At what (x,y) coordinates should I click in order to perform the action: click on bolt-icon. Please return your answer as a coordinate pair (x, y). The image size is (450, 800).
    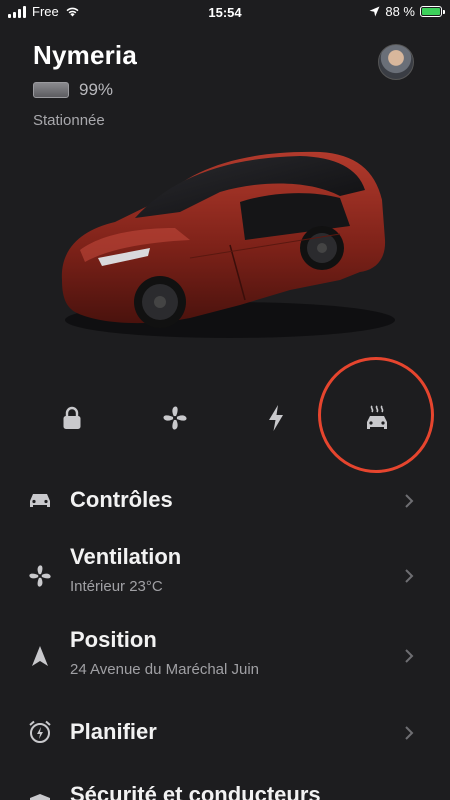
    Looking at the image, I should click on (276, 418).